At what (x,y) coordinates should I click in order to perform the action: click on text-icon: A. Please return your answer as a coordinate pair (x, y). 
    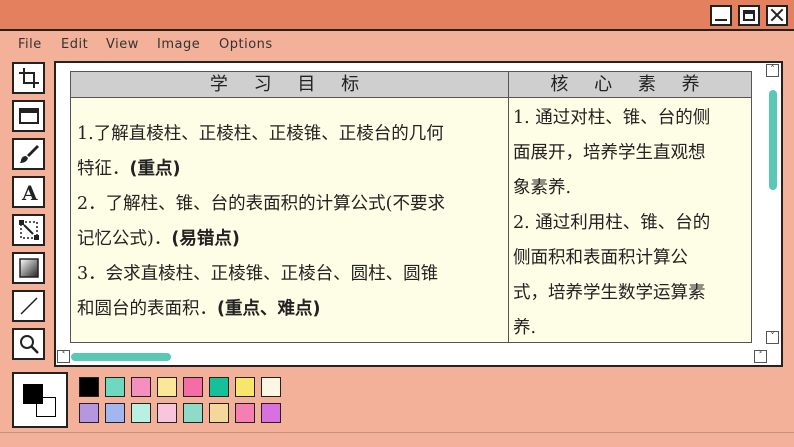
    Looking at the image, I should click on (29, 192).